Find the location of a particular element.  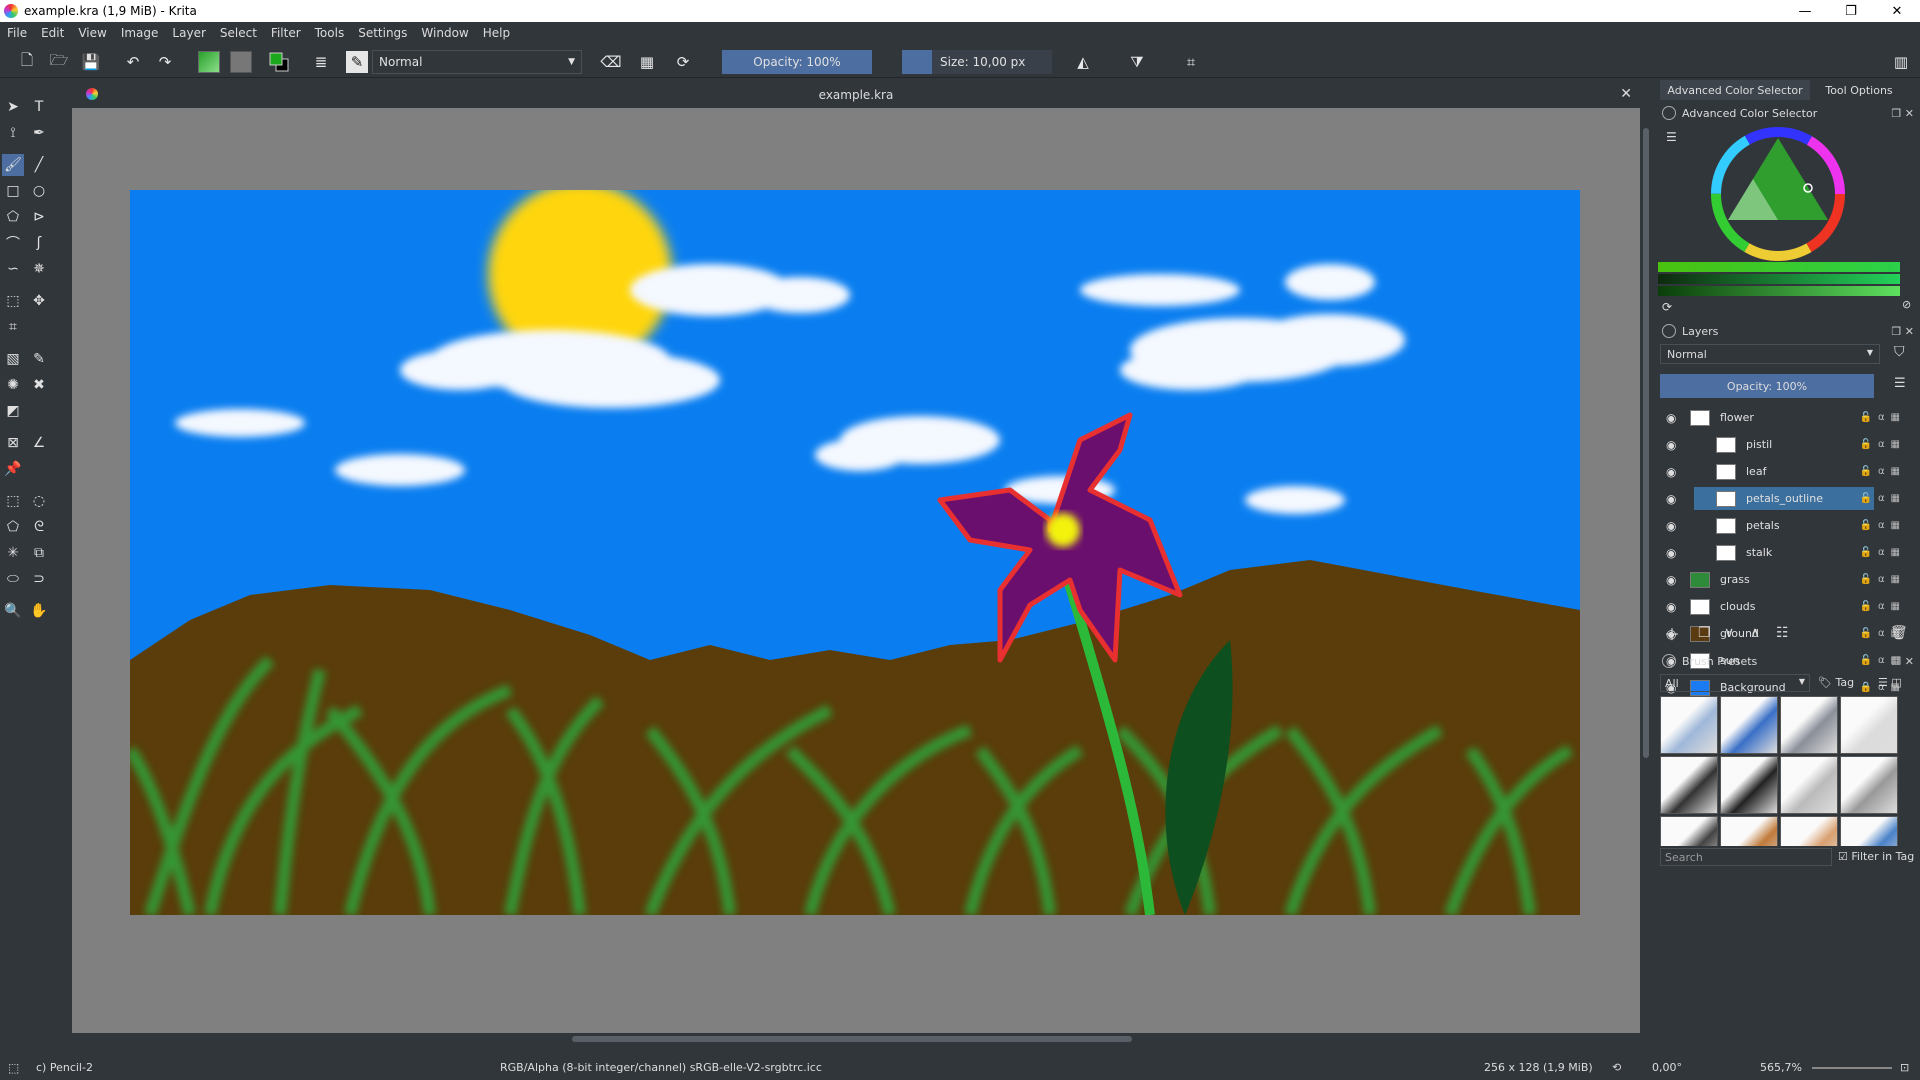

layer-row: ◉ petals 🔓α▦ is located at coordinates (1786, 525).